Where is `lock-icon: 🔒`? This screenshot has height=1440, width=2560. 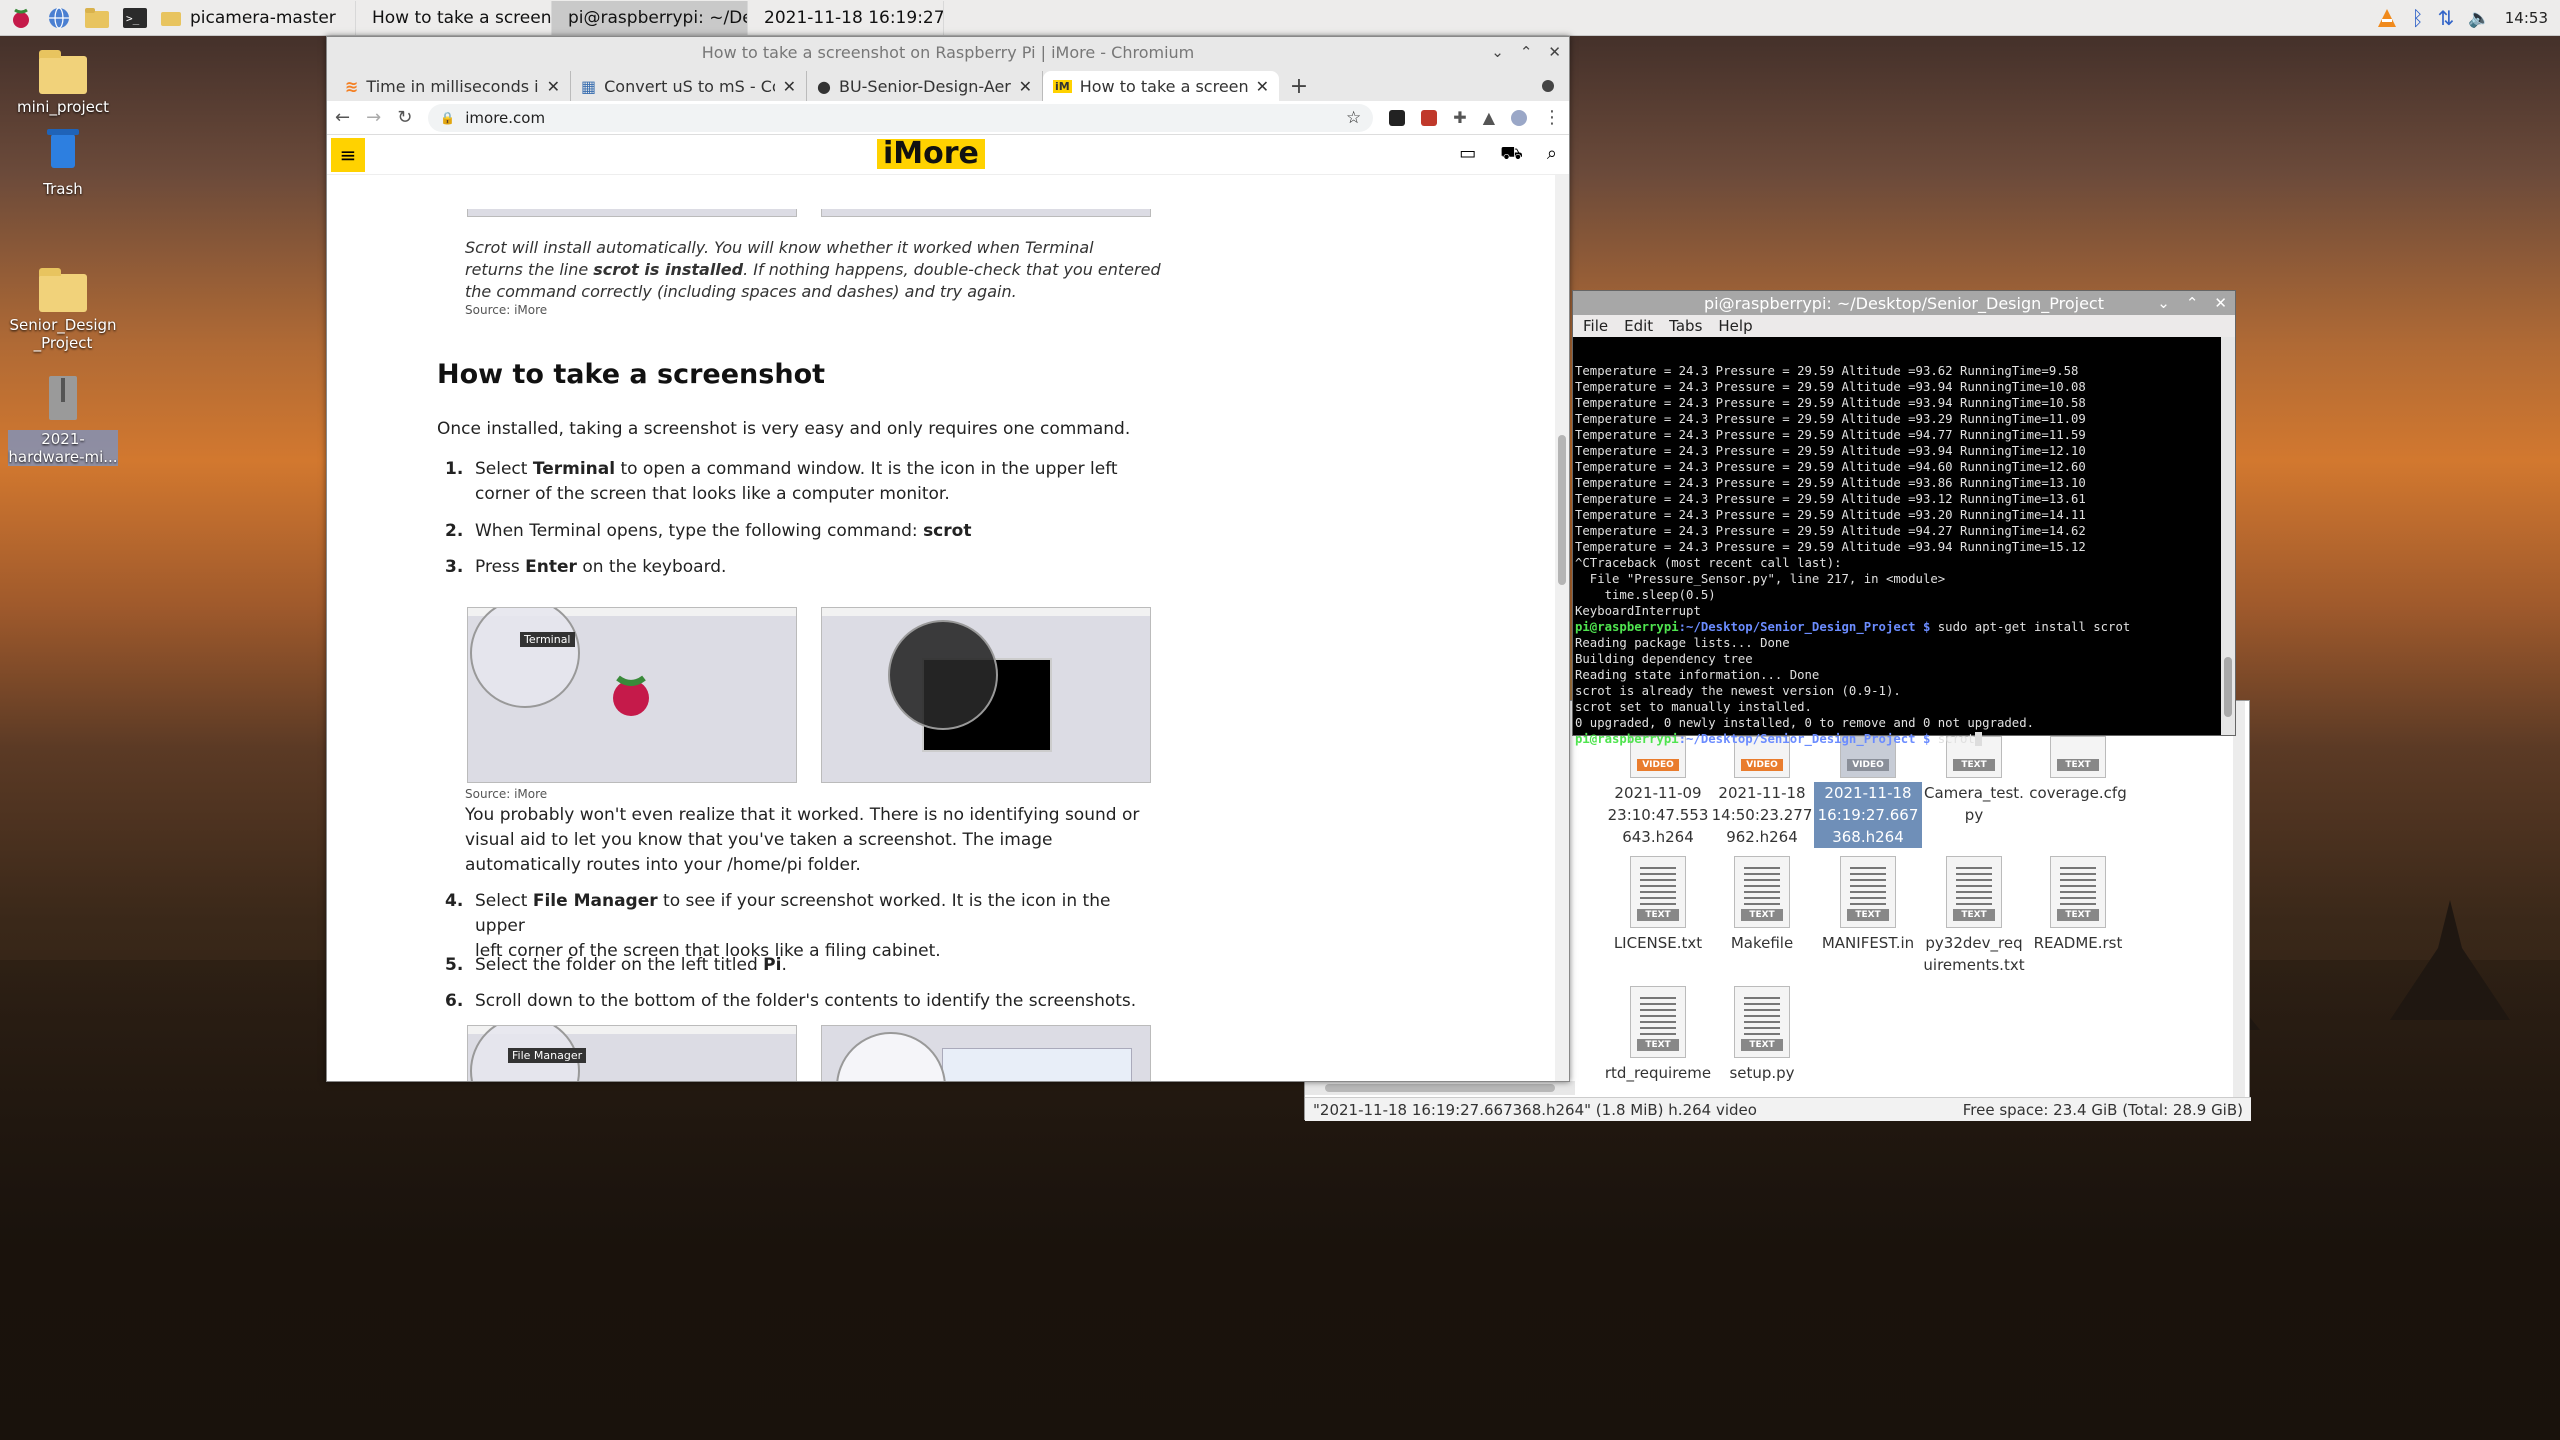 lock-icon: 🔒 is located at coordinates (448, 117).